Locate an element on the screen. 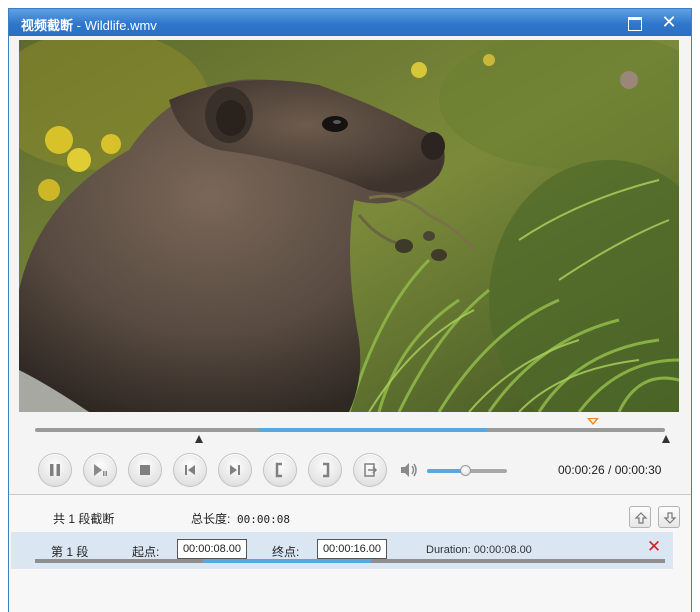 This screenshot has width=700, height=612. segment-row: 第 1 段 起点: 终点: Duration: 00:00:08.00 ✕ is located at coordinates (342, 550).